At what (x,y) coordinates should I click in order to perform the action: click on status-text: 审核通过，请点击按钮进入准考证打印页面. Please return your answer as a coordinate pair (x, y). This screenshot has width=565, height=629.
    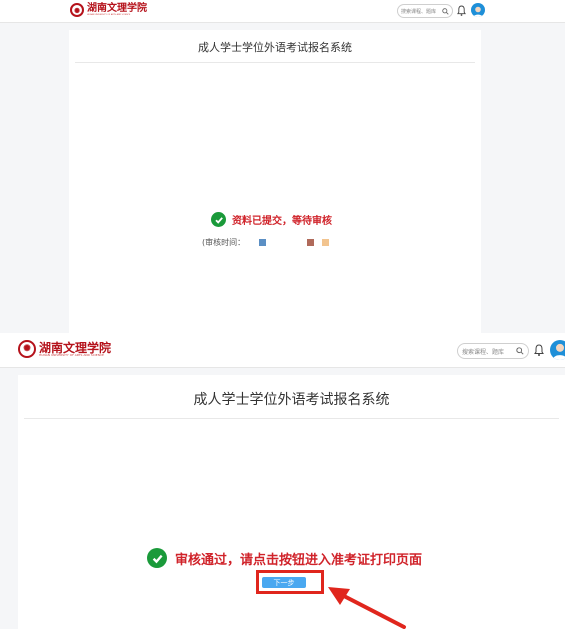
    Looking at the image, I should click on (299, 560).